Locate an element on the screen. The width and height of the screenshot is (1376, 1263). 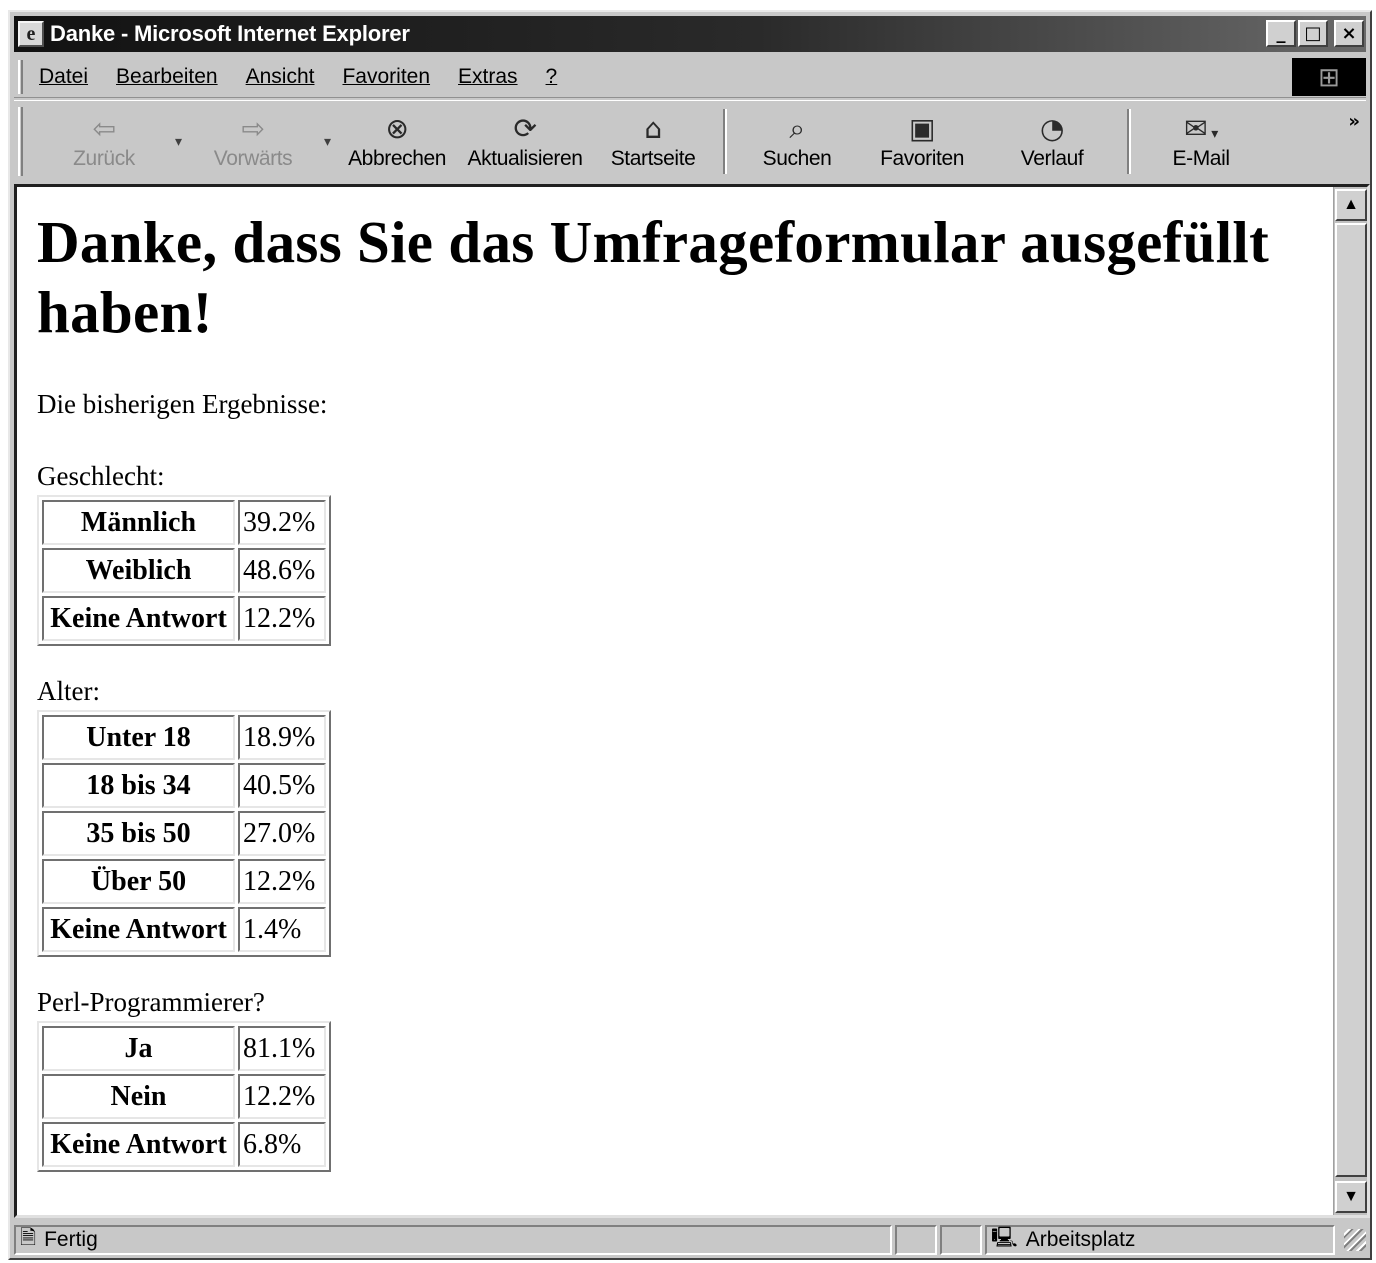
menu-datei: Datei is located at coordinates (63, 77).